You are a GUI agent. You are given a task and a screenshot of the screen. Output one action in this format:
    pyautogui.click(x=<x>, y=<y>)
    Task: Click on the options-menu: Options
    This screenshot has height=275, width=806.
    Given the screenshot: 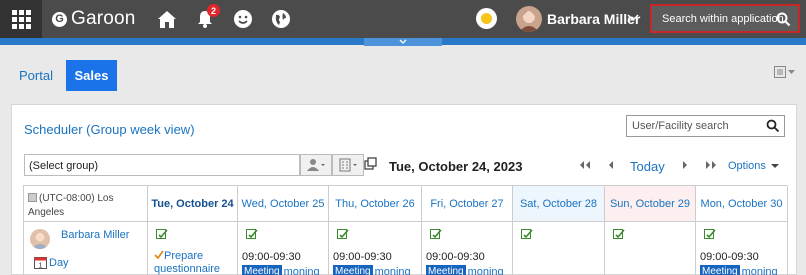 What is the action you would take?
    pyautogui.click(x=754, y=166)
    